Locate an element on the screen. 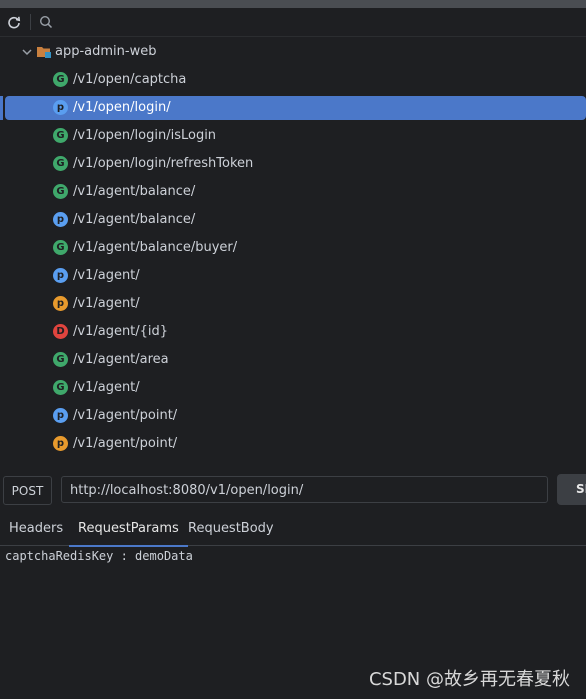 The image size is (586, 699). tab-headers: Headers is located at coordinates (36, 530).